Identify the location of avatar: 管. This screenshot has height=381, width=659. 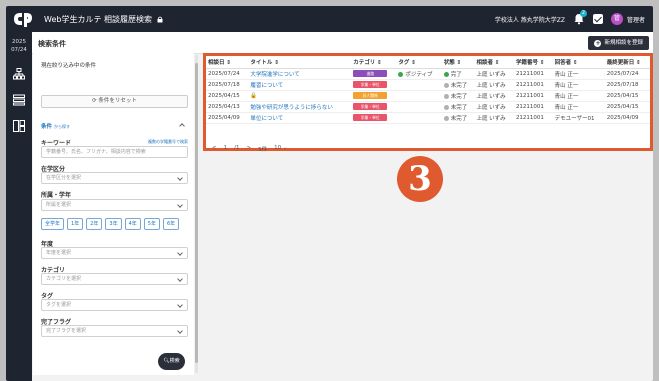
(616, 19).